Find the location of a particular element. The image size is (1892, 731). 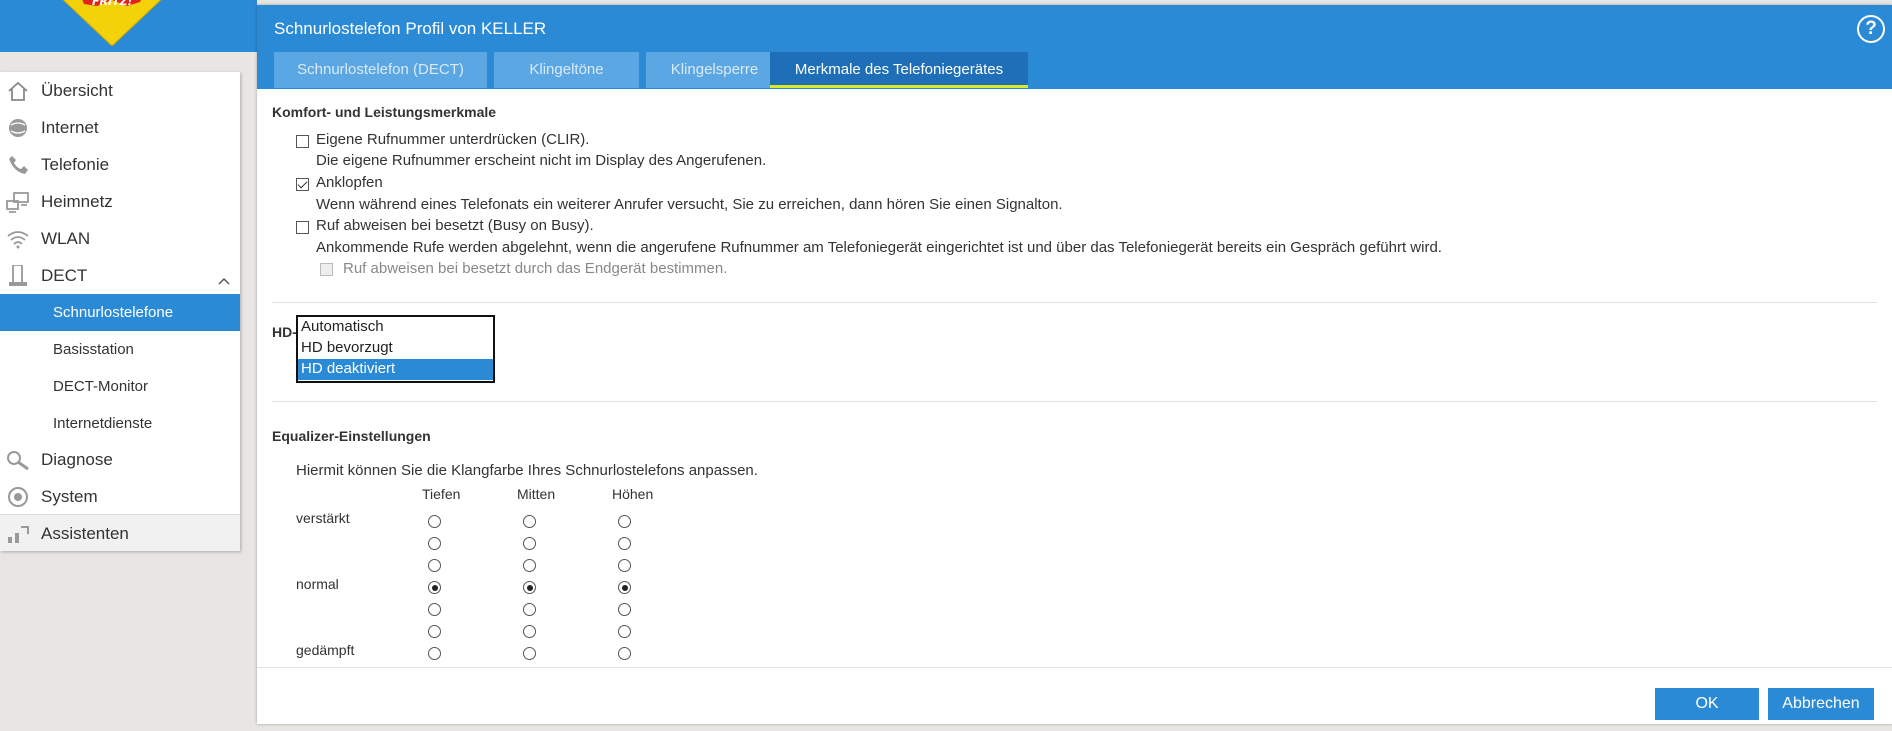

section-title-komfort: Komfort- und Leistungsmerkmale is located at coordinates (384, 112).